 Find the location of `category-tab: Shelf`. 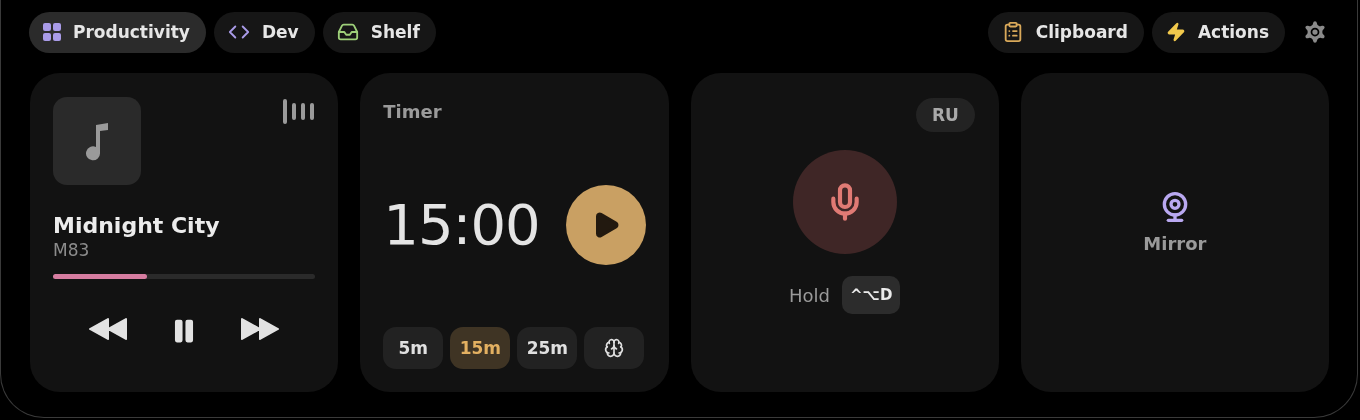

category-tab: Shelf is located at coordinates (379, 32).